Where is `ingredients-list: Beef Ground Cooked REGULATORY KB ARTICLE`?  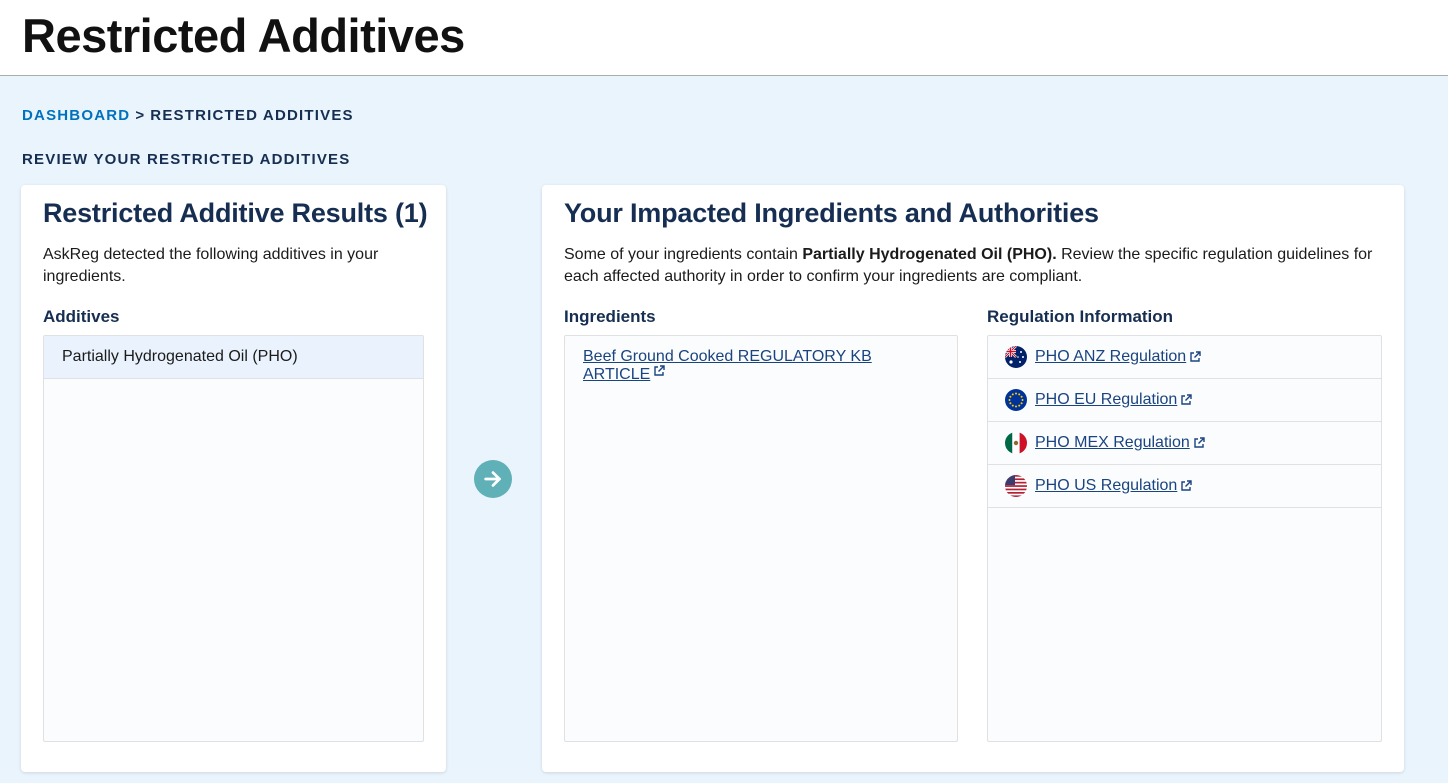 ingredients-list: Beef Ground Cooked REGULATORY KB ARTICLE is located at coordinates (761, 538).